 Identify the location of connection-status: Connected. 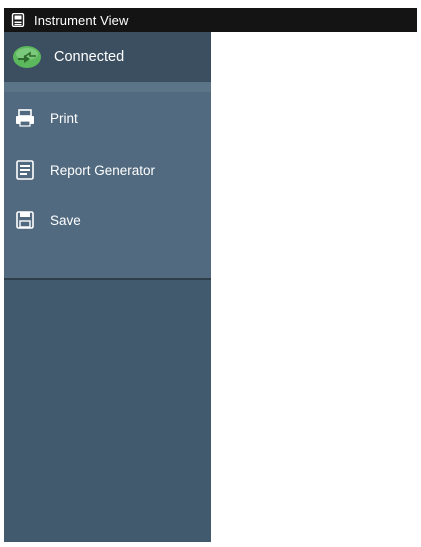
(107, 57).